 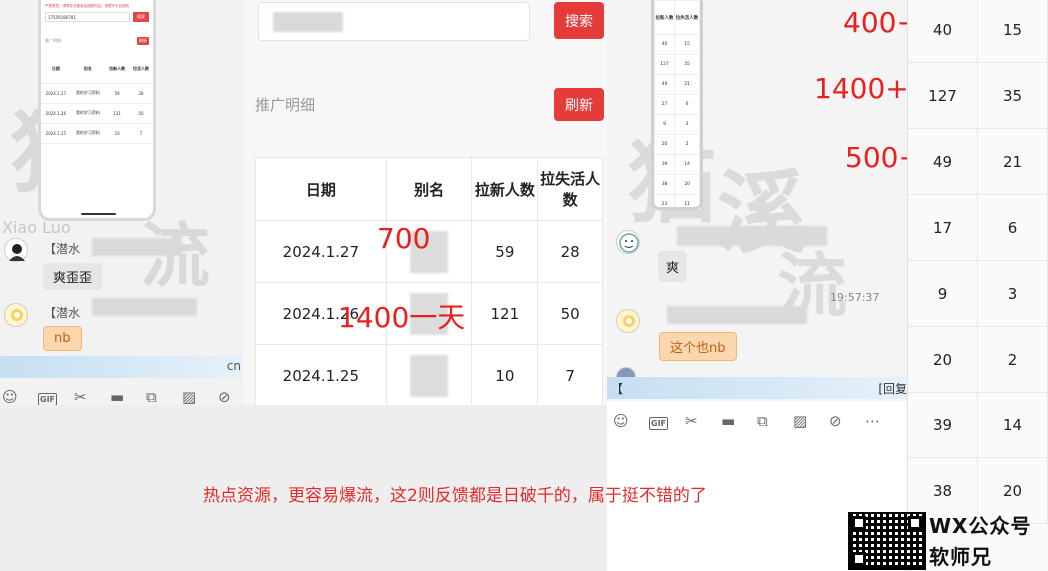 I want to click on cell: 11, so click(x=687, y=200).